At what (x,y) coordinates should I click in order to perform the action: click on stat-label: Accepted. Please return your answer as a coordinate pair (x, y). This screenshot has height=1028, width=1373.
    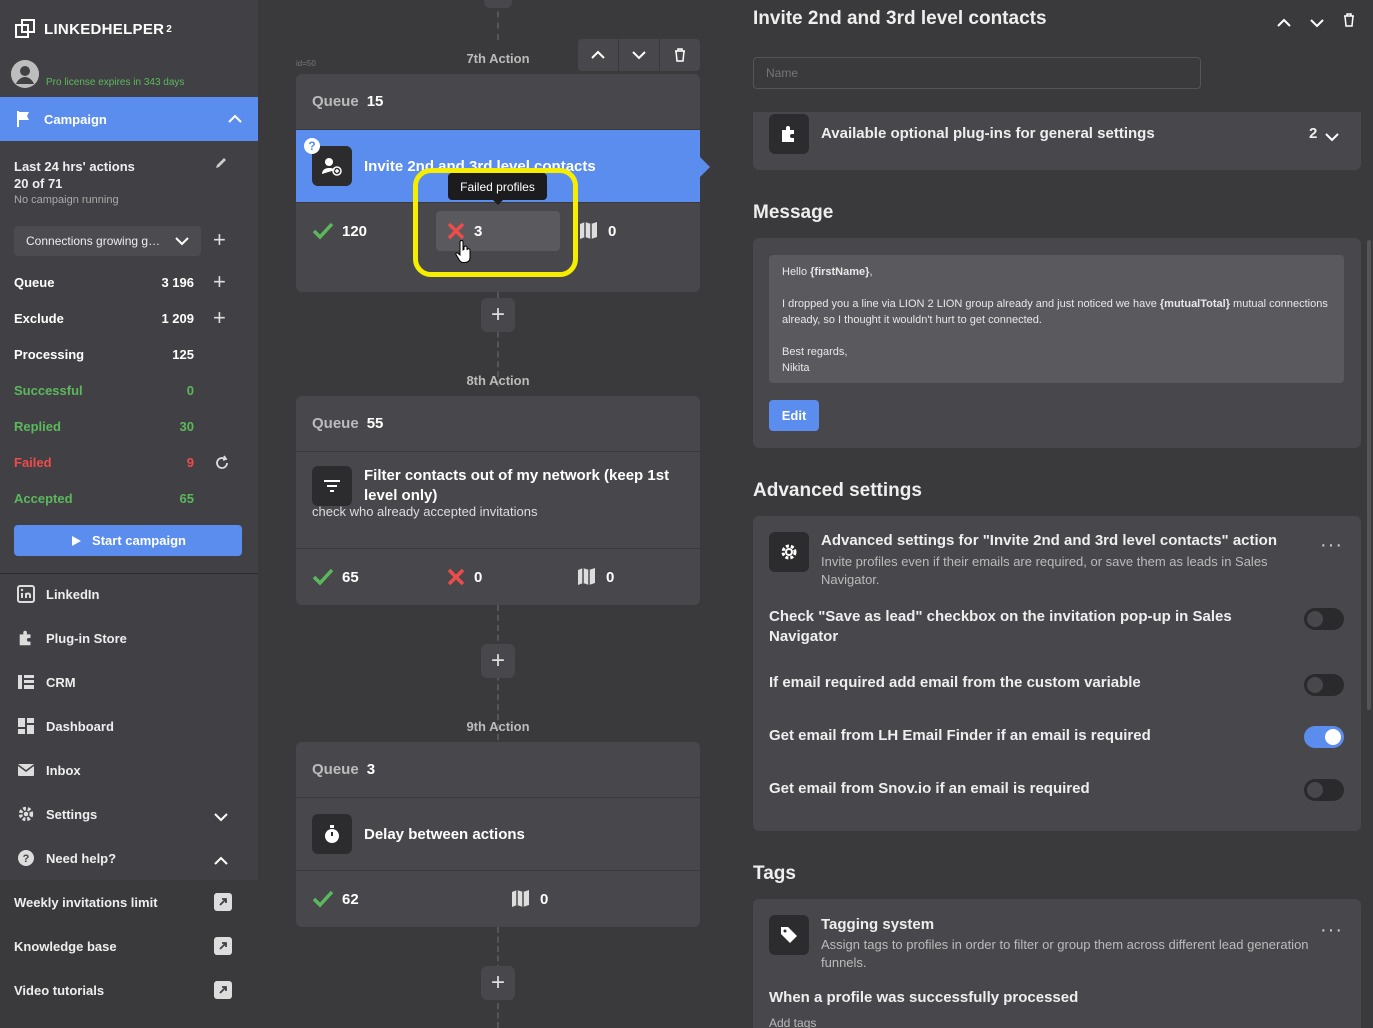
    Looking at the image, I should click on (43, 498).